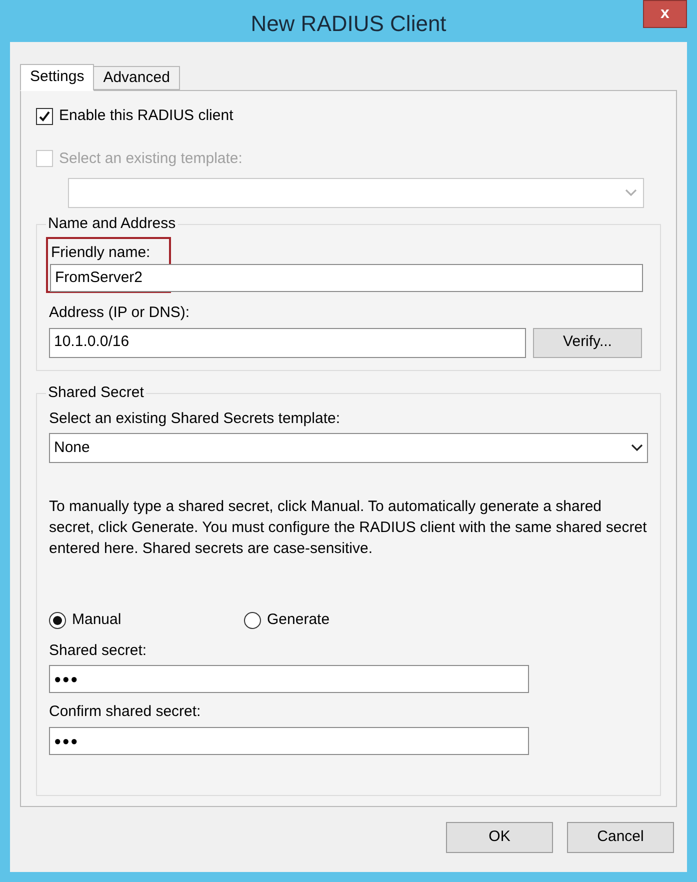  Describe the element at coordinates (665, 14) in the screenshot. I see `close-button: x` at that location.